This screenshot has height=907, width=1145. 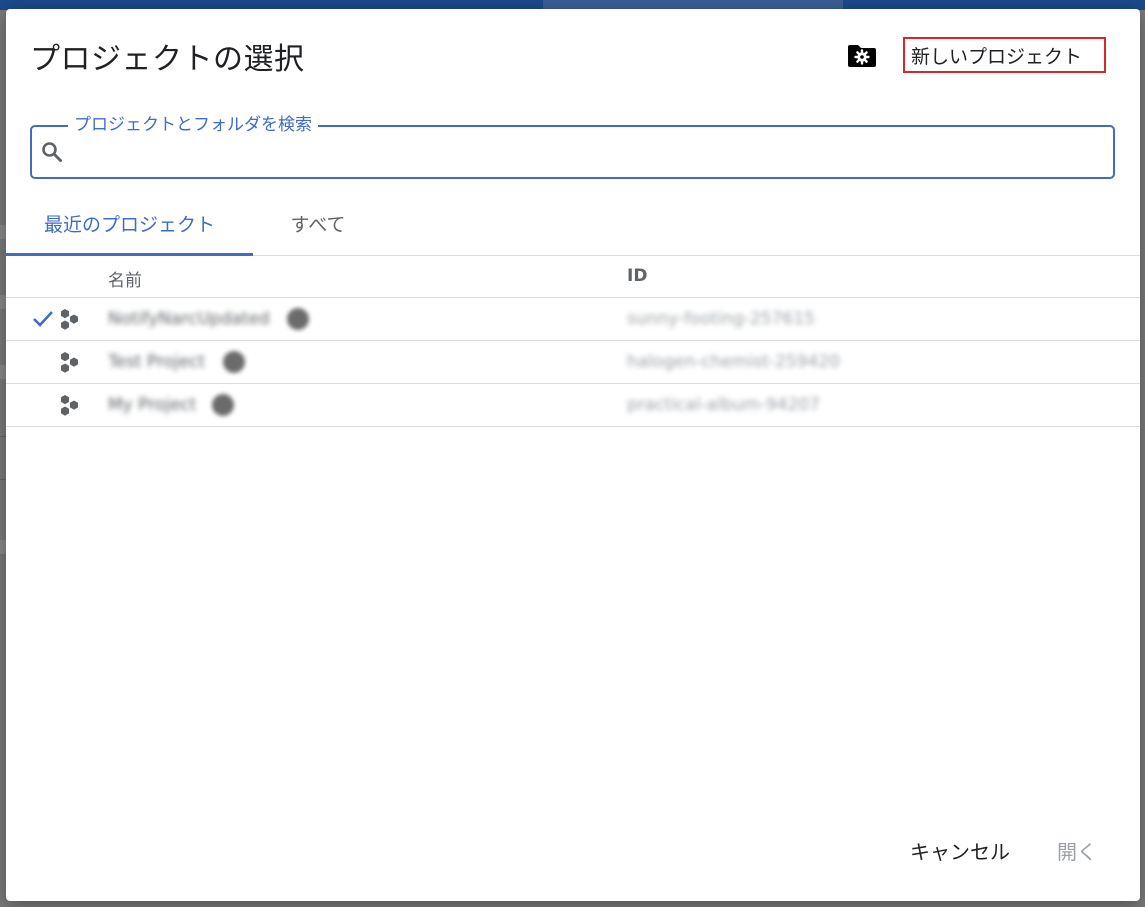 What do you see at coordinates (52, 152) in the screenshot?
I see `search-icon` at bounding box center [52, 152].